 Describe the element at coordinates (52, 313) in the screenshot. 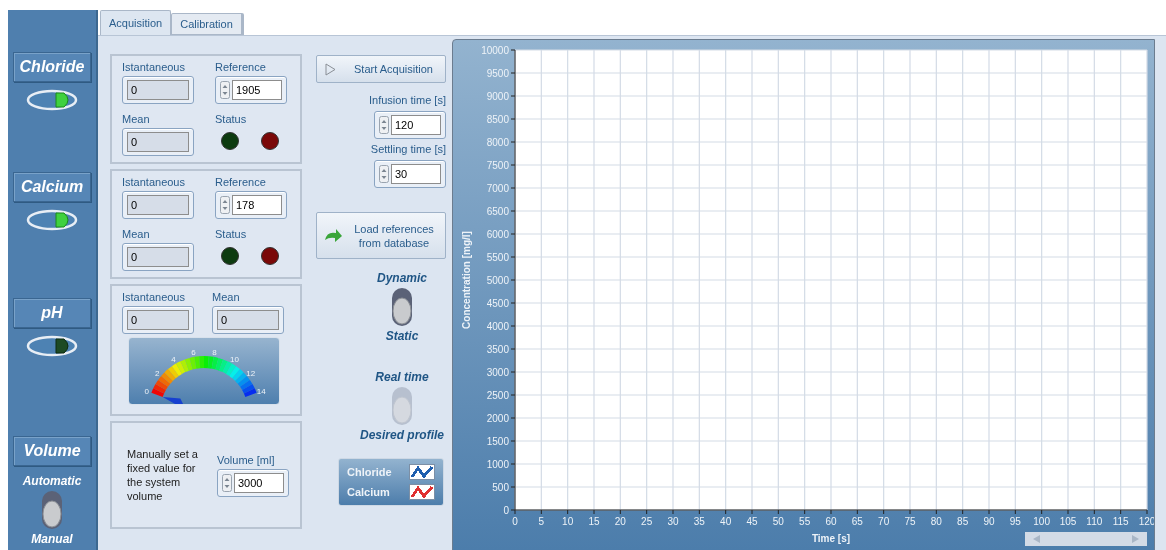

I see `section-button: pH` at that location.